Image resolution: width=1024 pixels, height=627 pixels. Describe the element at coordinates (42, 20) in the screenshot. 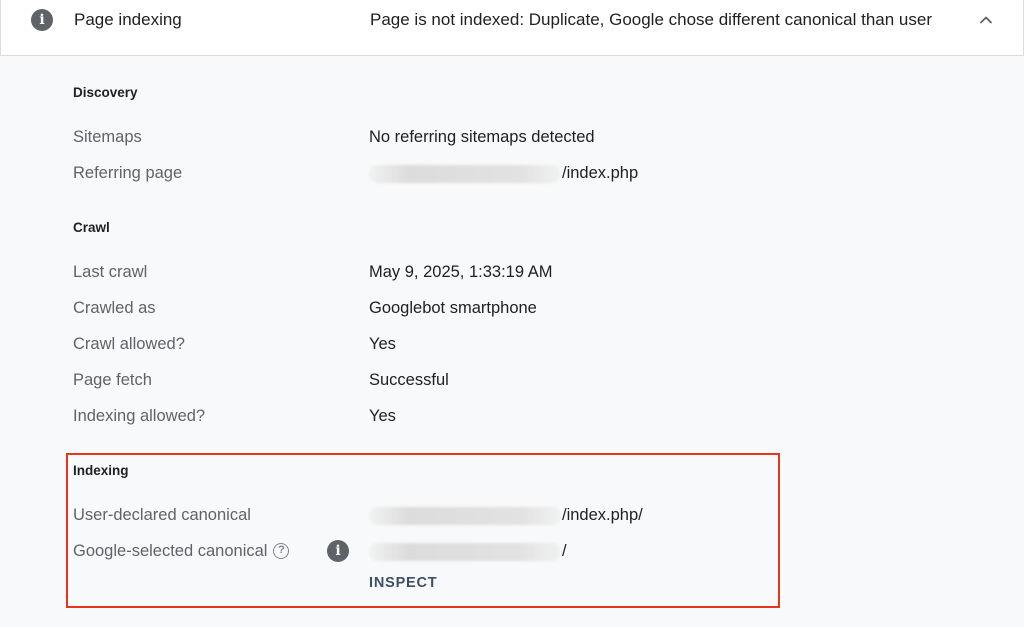

I see `info-icon: i` at that location.